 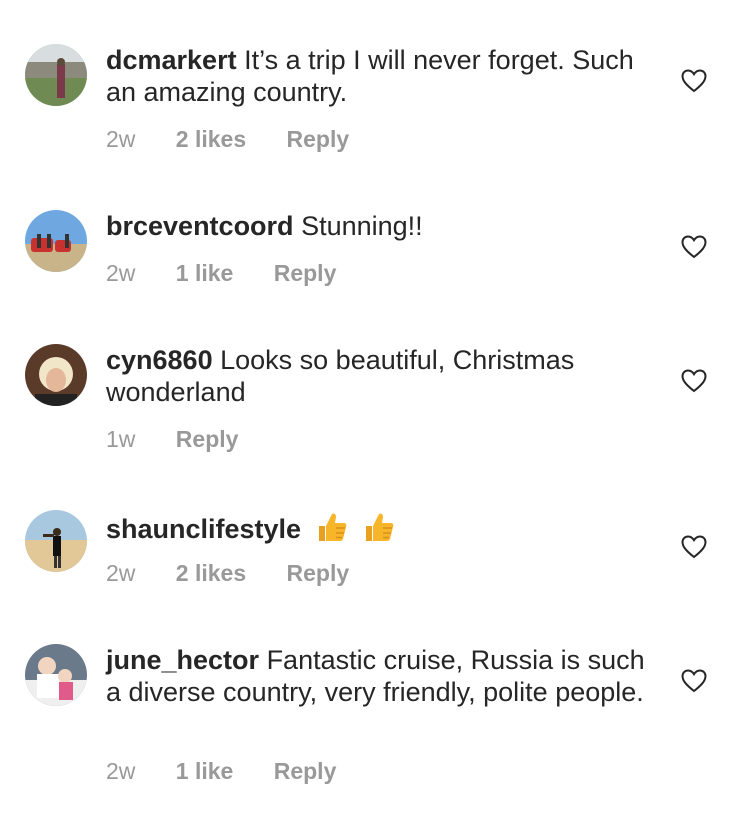 What do you see at coordinates (172, 439) in the screenshot?
I see `comment-meta: 1w Reply` at bounding box center [172, 439].